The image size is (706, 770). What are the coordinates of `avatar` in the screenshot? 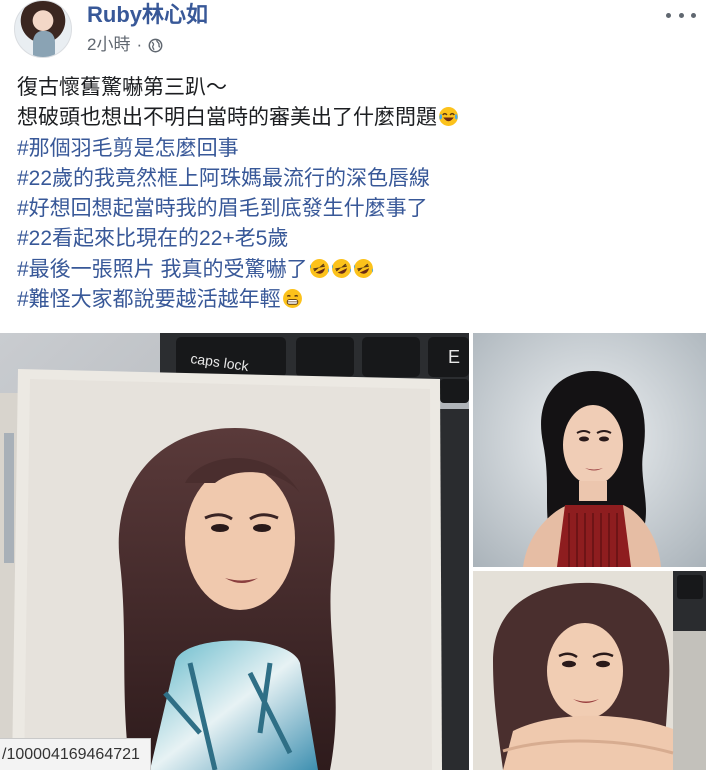 It's located at (43, 29).